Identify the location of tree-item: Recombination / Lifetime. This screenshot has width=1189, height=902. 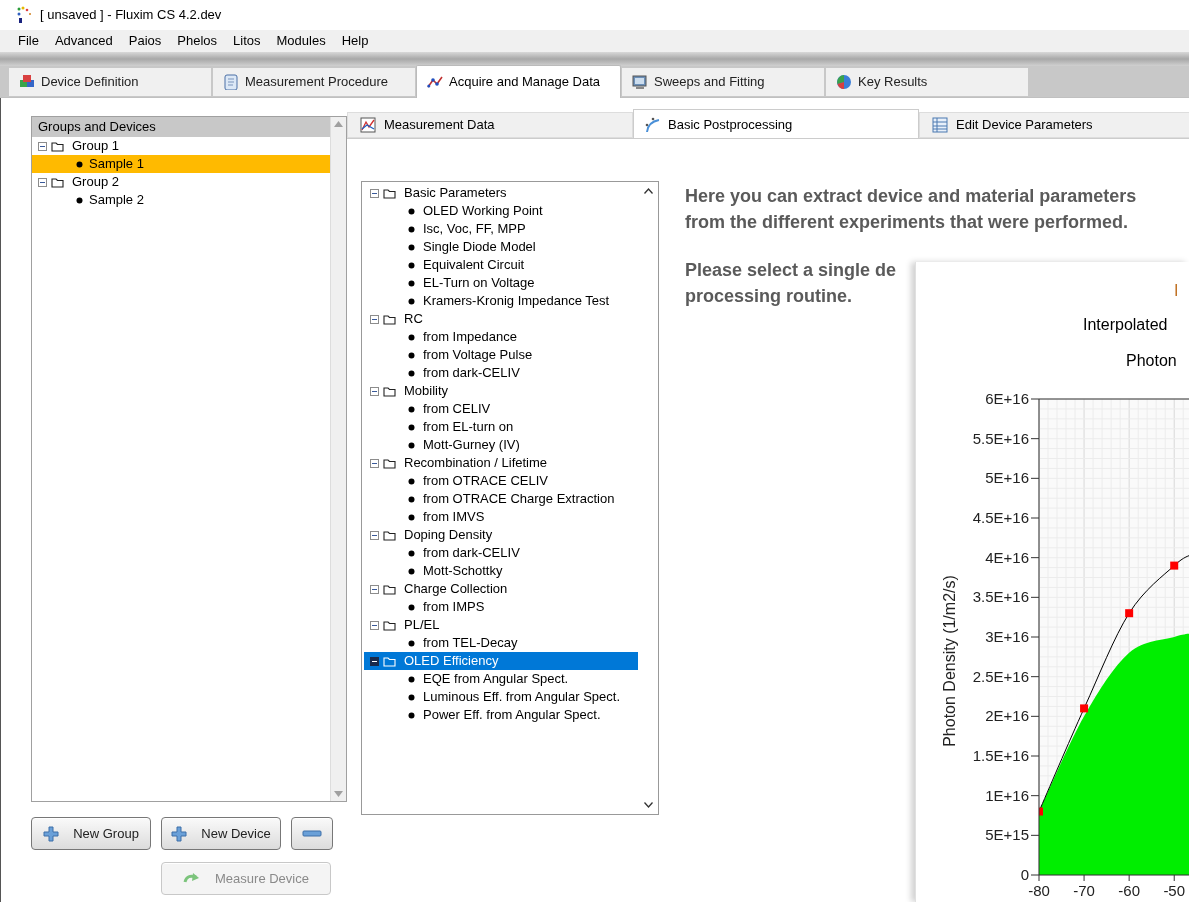
(501, 463).